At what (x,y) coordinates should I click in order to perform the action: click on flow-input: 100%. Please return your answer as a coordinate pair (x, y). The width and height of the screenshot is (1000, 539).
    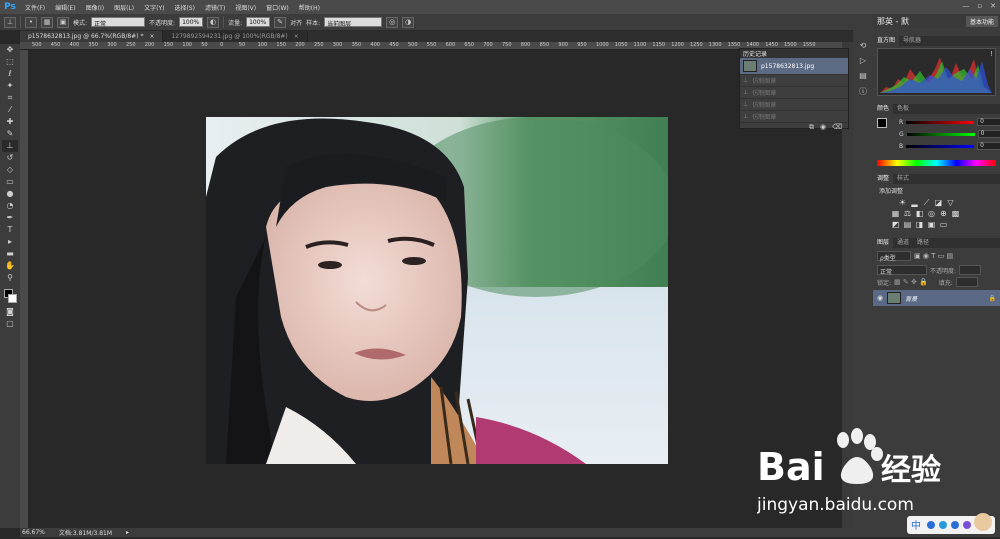
    Looking at the image, I should click on (258, 22).